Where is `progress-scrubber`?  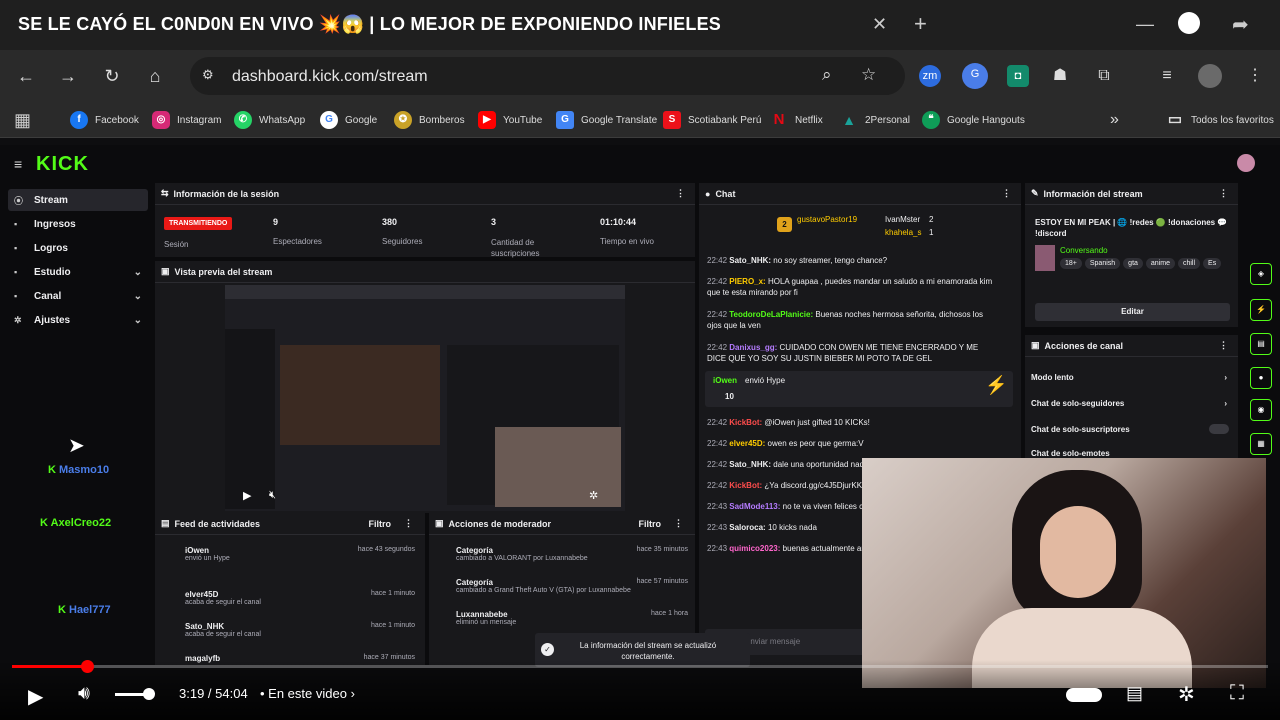
progress-scrubber is located at coordinates (87, 666).